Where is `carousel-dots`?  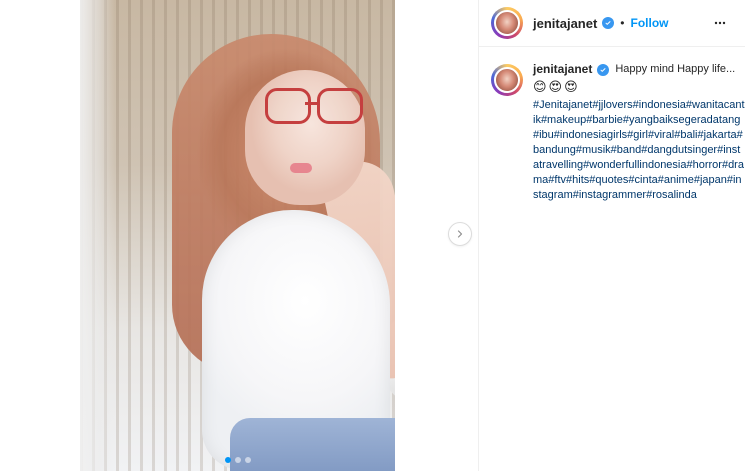
carousel-dots is located at coordinates (237, 460).